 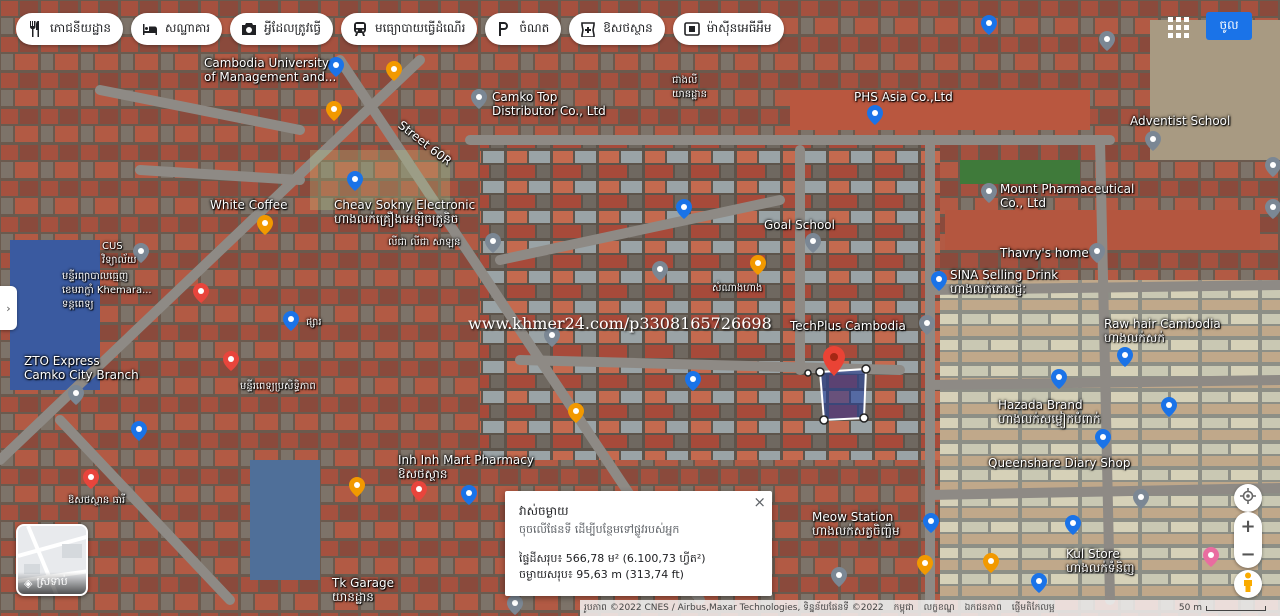 I want to click on label-pharmacy-left: ឱសថស្ថាន ធារី, so click(x=96, y=501).